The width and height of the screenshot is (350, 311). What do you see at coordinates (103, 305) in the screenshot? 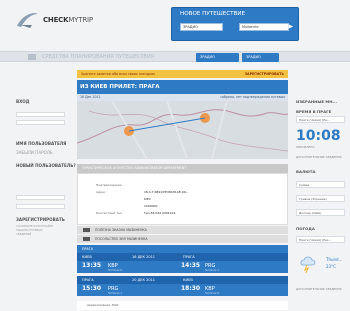
I see `footer-text: Авиакомпания: МАУ` at bounding box center [103, 305].